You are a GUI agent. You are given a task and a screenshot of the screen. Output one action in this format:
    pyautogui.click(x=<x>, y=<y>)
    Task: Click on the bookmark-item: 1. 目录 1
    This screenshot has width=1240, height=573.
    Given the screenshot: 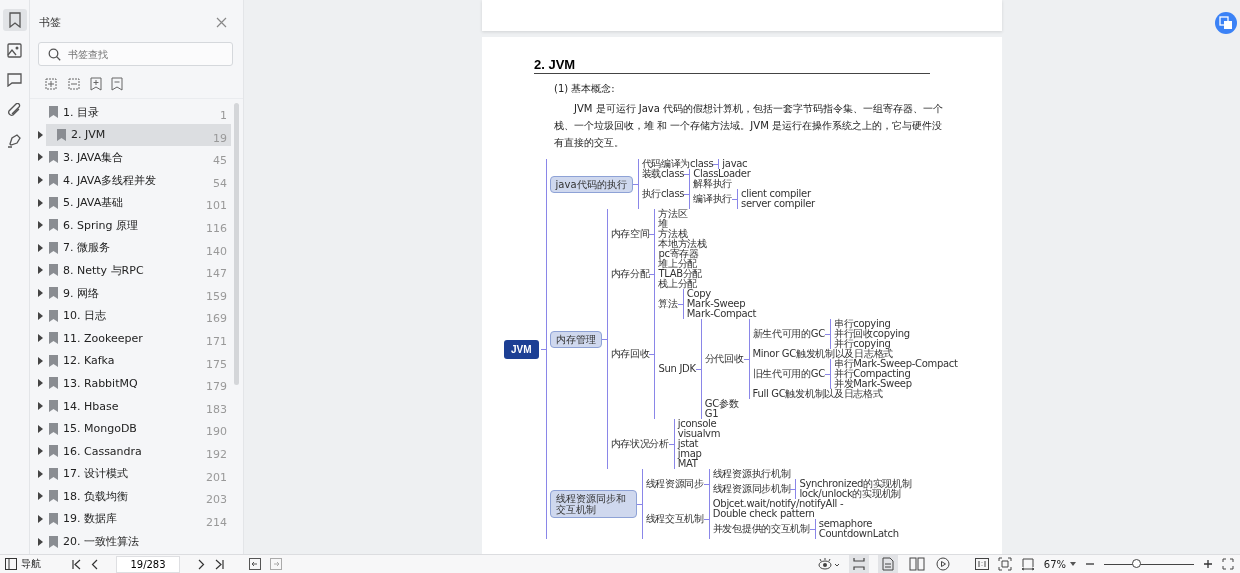 What is the action you would take?
    pyautogui.click(x=134, y=112)
    